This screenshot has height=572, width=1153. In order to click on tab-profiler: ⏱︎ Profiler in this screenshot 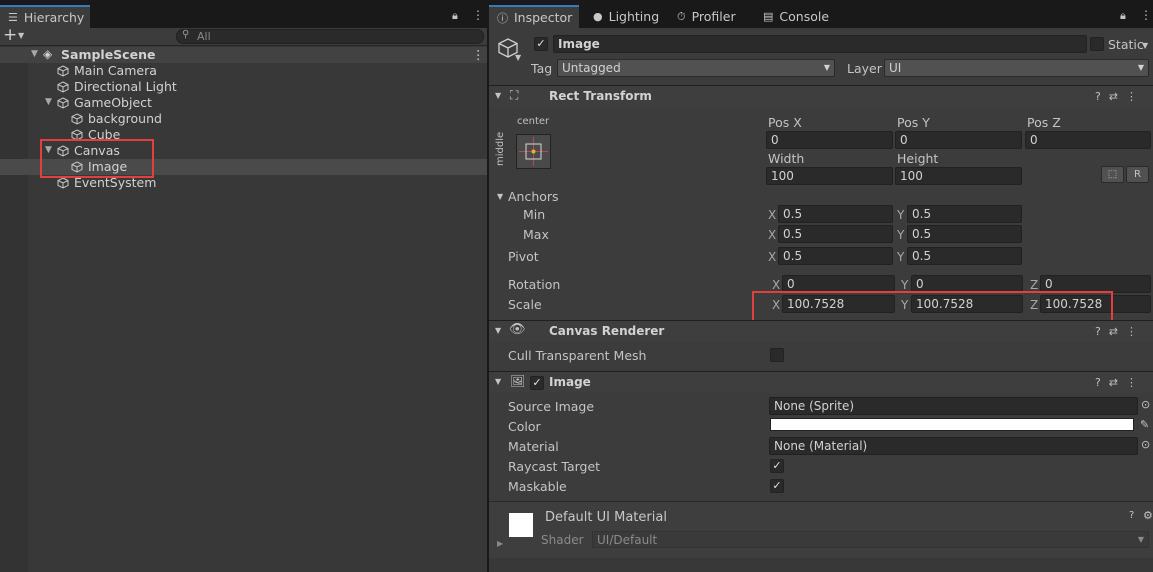, I will do `click(706, 16)`.